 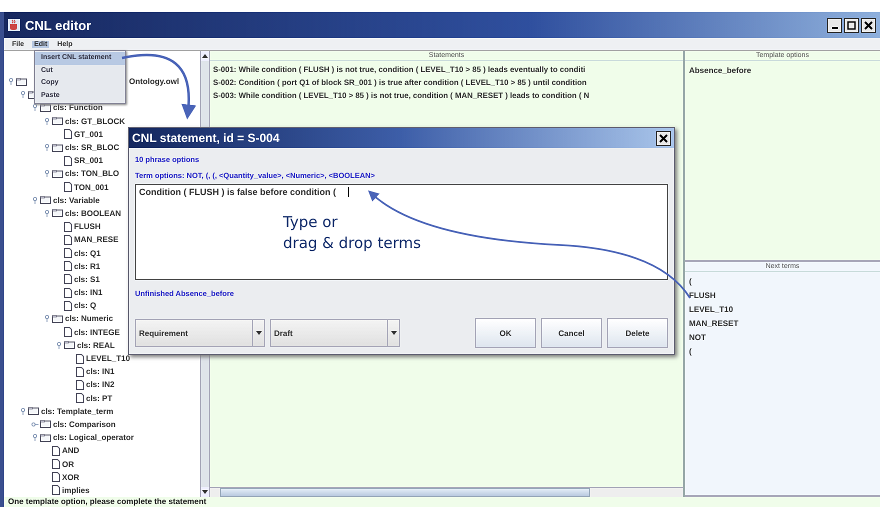 I want to click on dialog-title: CNL statement, id = S-004, so click(x=206, y=138).